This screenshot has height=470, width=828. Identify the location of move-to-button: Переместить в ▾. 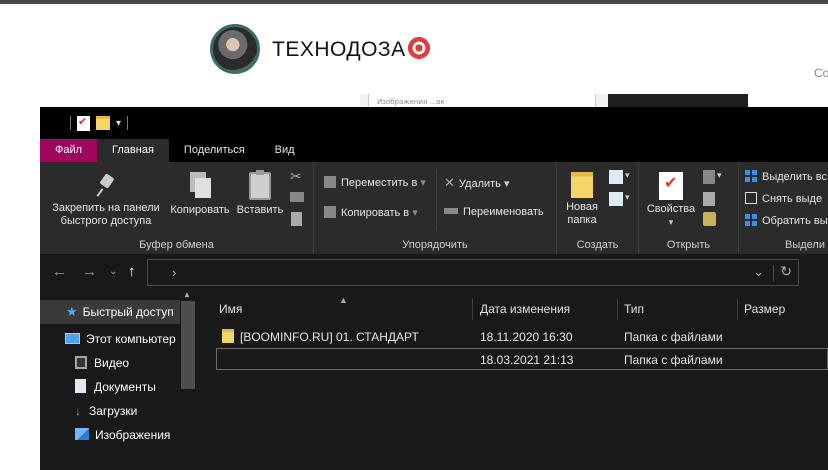
(375, 183).